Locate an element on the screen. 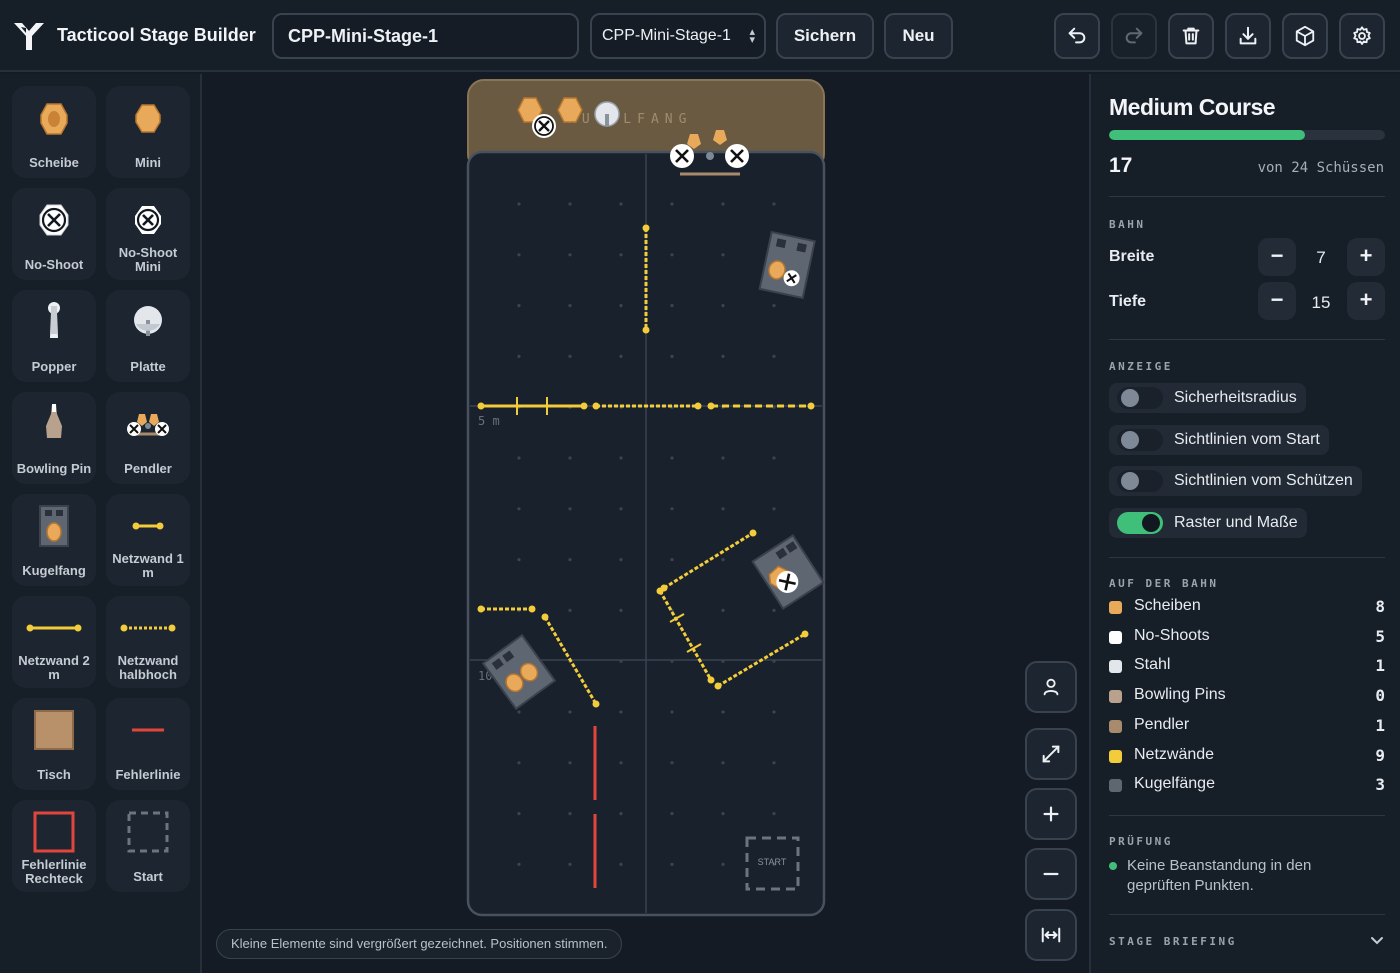  shooter-view-button is located at coordinates (1051, 687).